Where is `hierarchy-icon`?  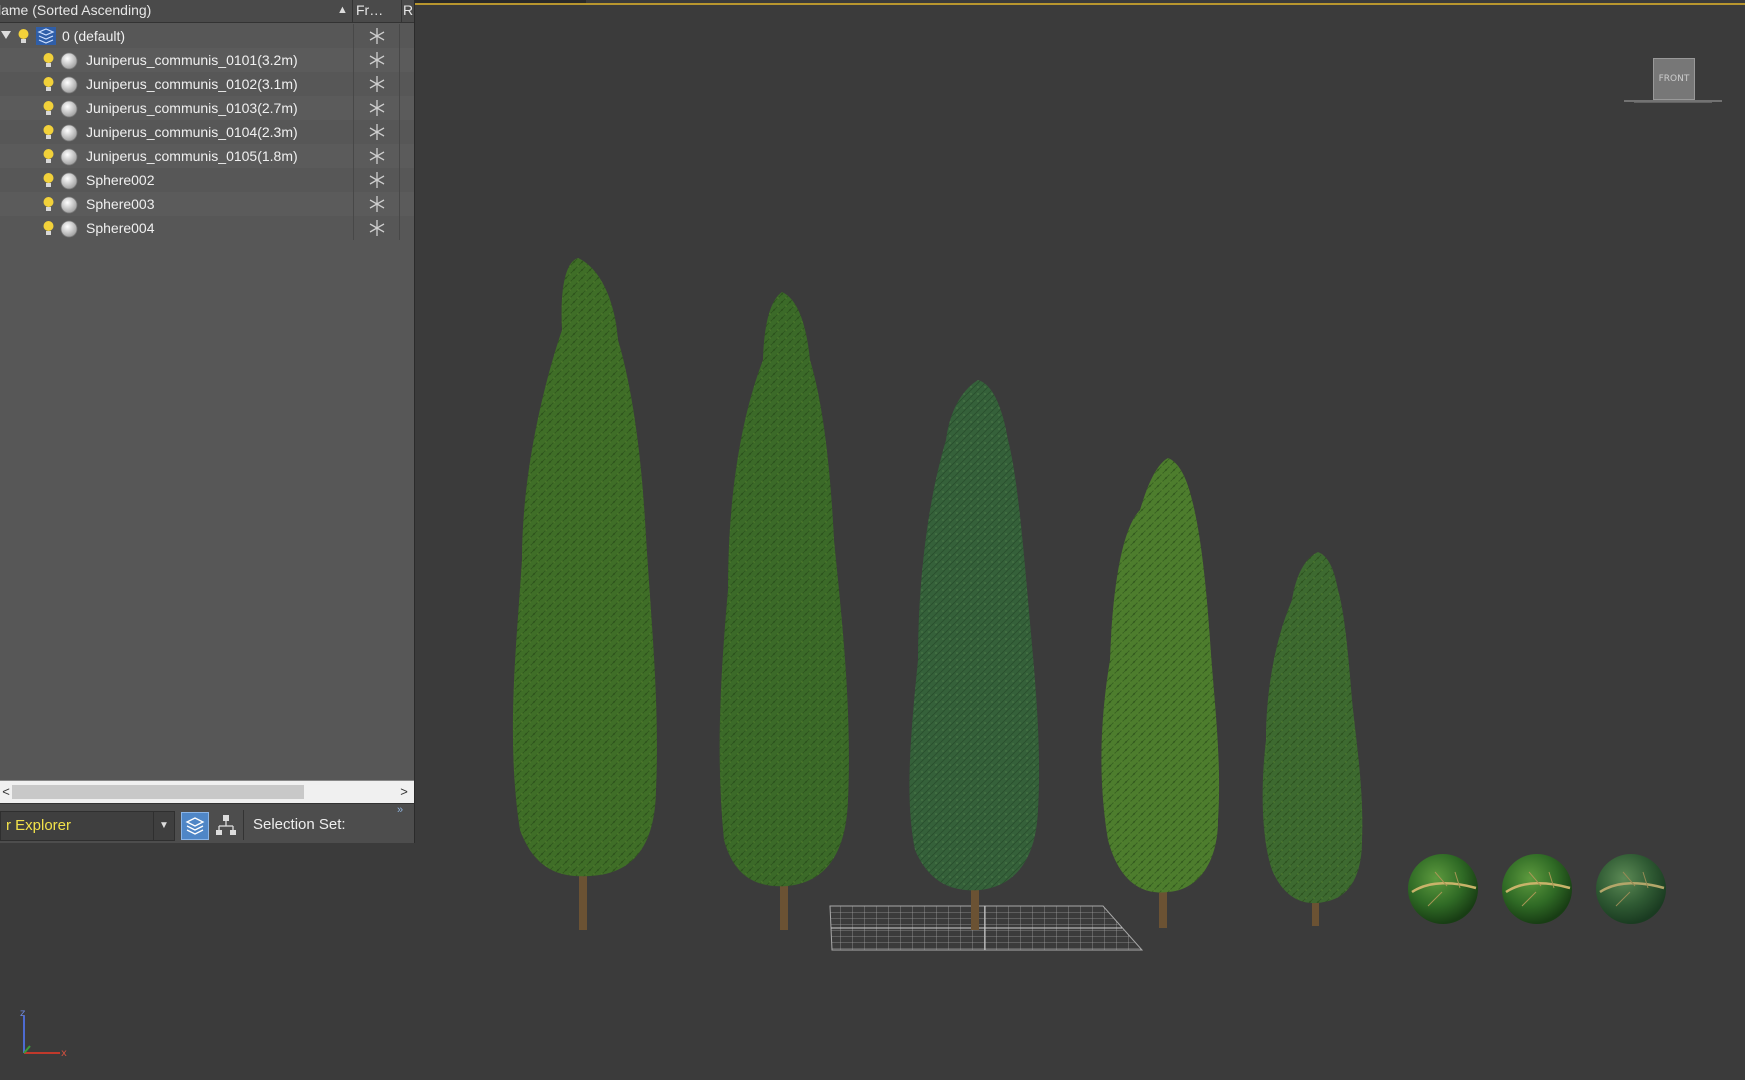
hierarchy-icon is located at coordinates (226, 825).